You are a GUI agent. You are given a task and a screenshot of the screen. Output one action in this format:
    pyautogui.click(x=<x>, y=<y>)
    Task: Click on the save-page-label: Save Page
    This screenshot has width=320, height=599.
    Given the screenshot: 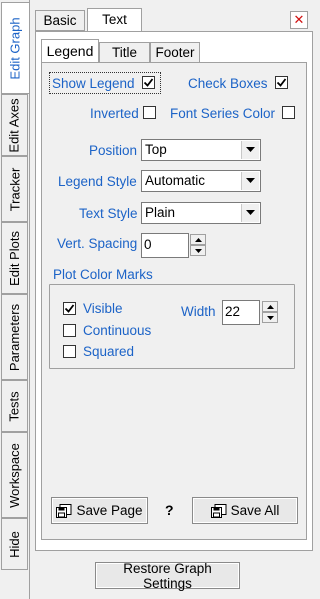 What is the action you would take?
    pyautogui.click(x=109, y=510)
    